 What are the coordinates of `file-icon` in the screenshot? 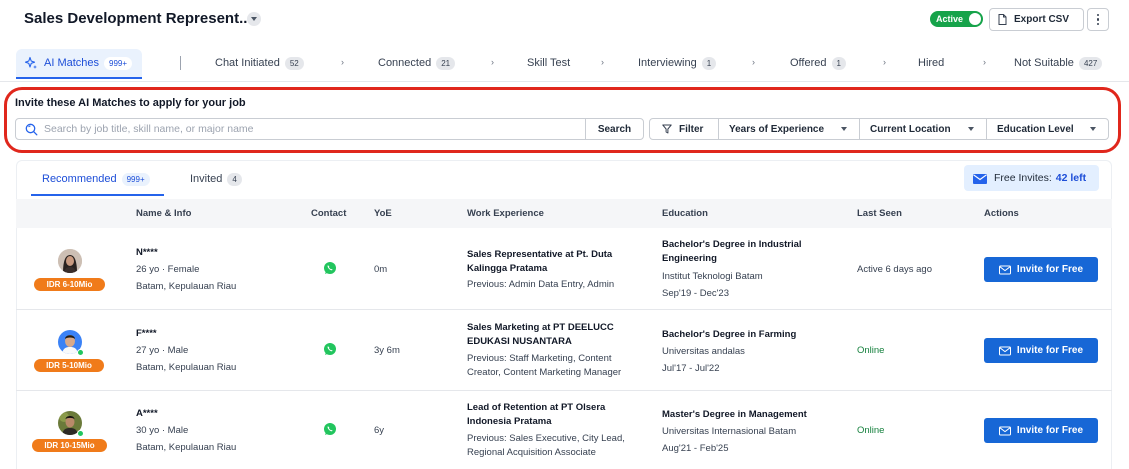 It's located at (1002, 19).